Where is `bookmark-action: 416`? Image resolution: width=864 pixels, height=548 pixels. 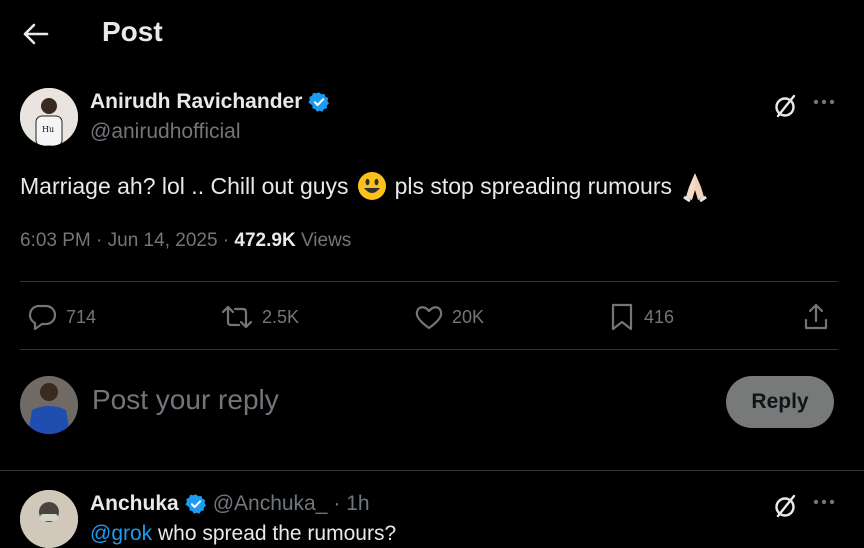 bookmark-action: 416 is located at coordinates (641, 317).